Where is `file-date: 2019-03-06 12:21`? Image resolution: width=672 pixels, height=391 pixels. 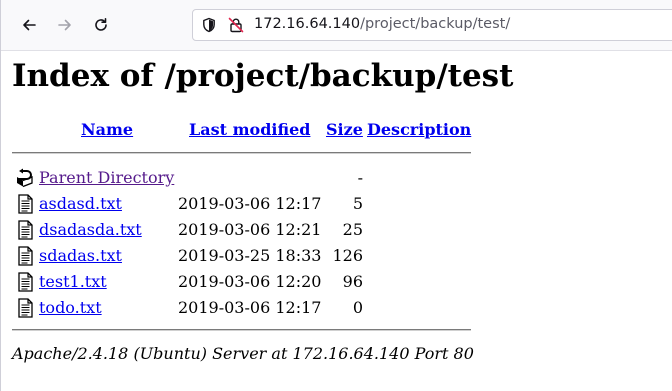
file-date: 2019-03-06 12:21 is located at coordinates (250, 229).